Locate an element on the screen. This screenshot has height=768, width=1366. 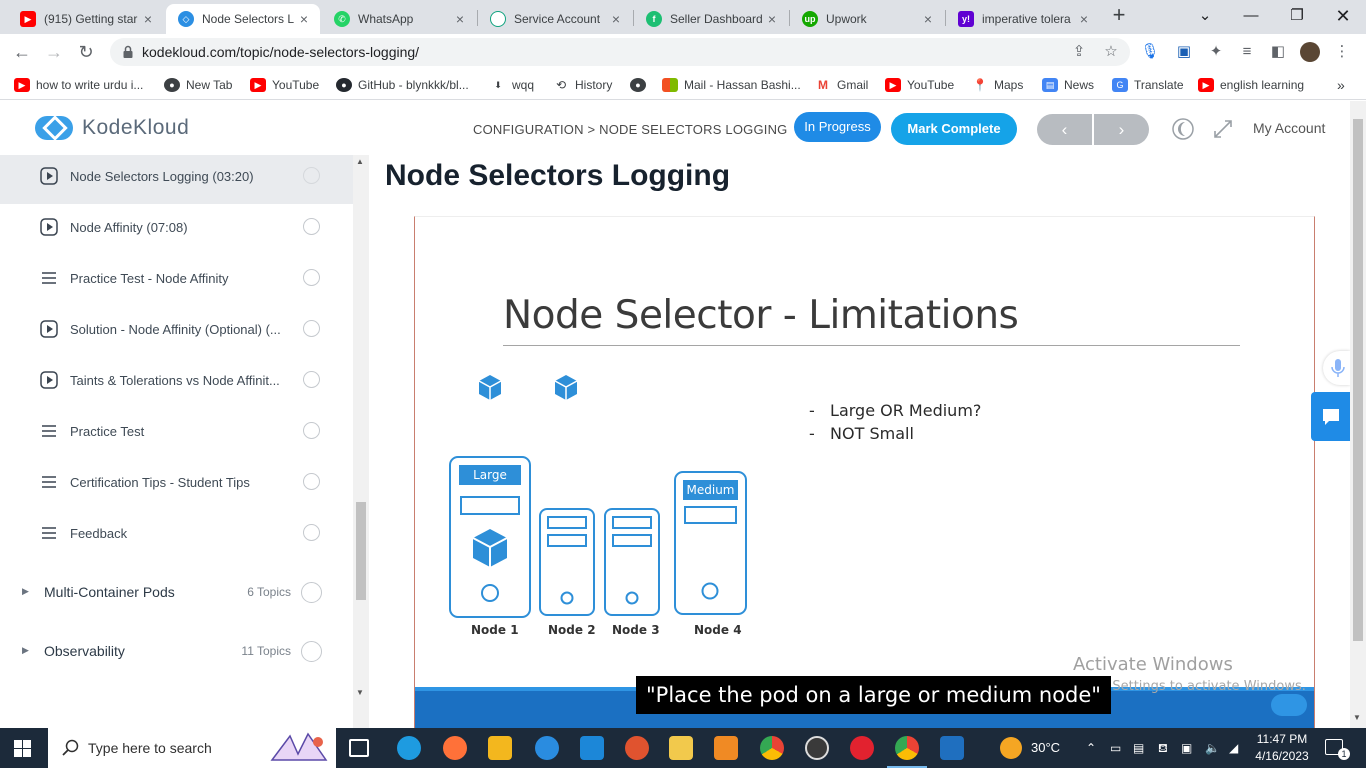
task-view-icon is located at coordinates (359, 748).